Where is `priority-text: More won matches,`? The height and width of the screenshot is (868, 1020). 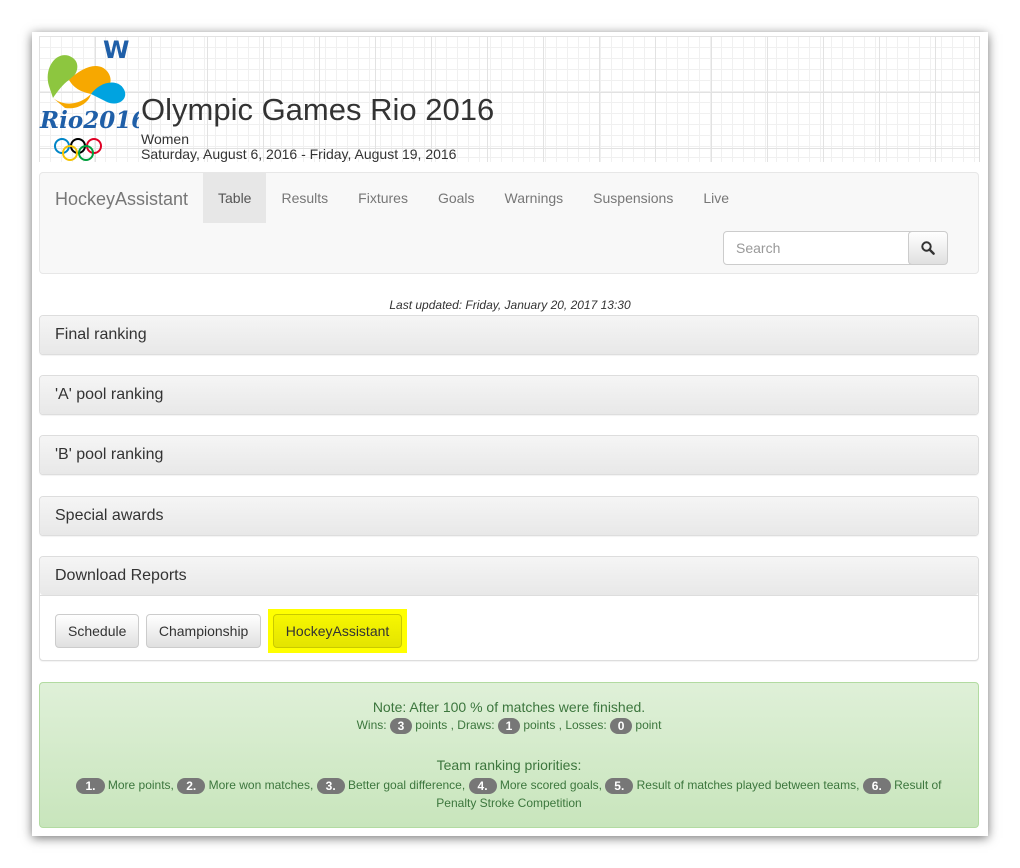
priority-text: More won matches, is located at coordinates (261, 785).